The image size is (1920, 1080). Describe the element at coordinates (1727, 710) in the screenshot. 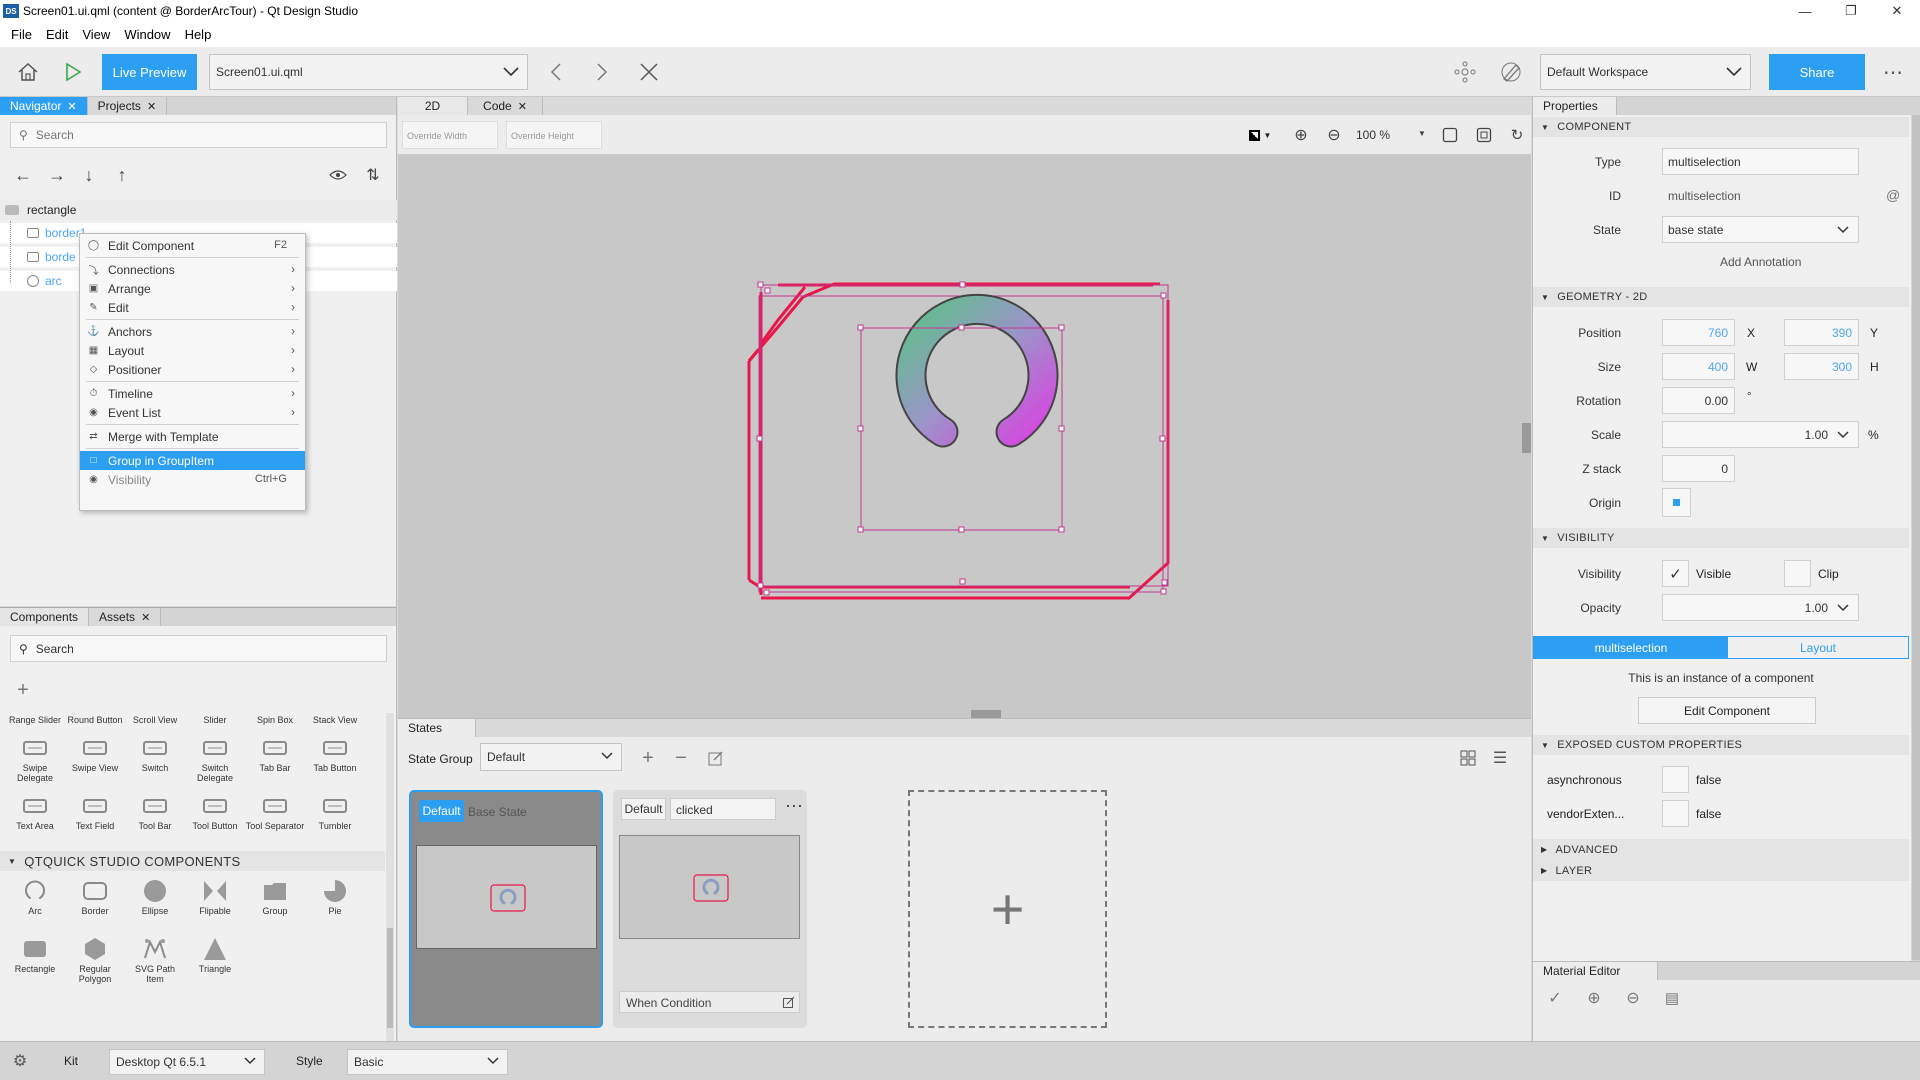

I see `edit-component-button: Edit Component` at that location.